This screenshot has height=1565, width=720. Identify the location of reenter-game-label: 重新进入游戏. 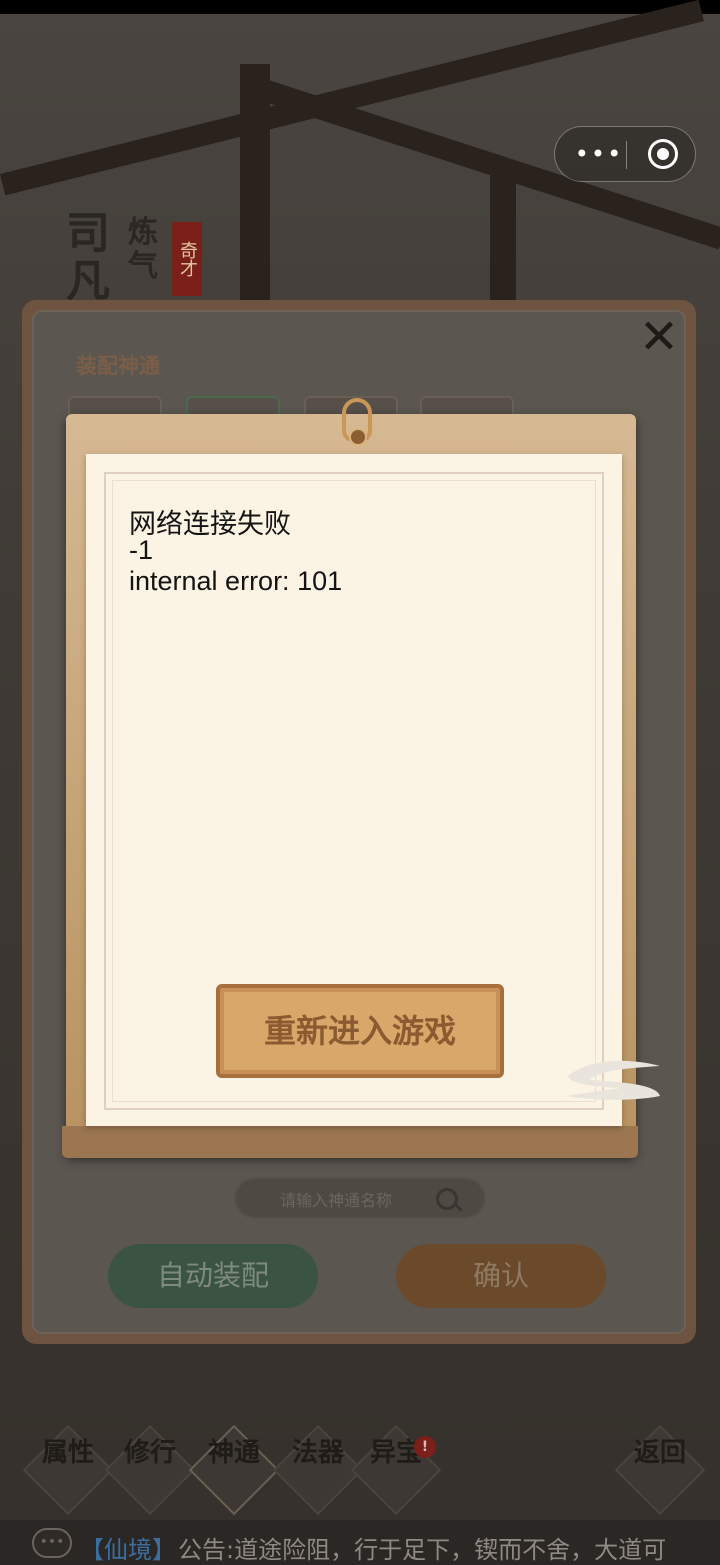
(359, 1031).